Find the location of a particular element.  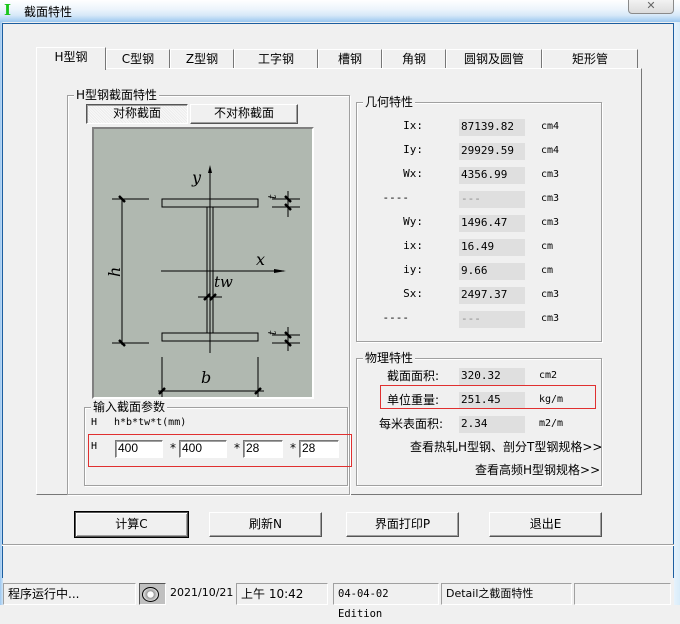

value-text: 2.34 is located at coordinates (474, 423).